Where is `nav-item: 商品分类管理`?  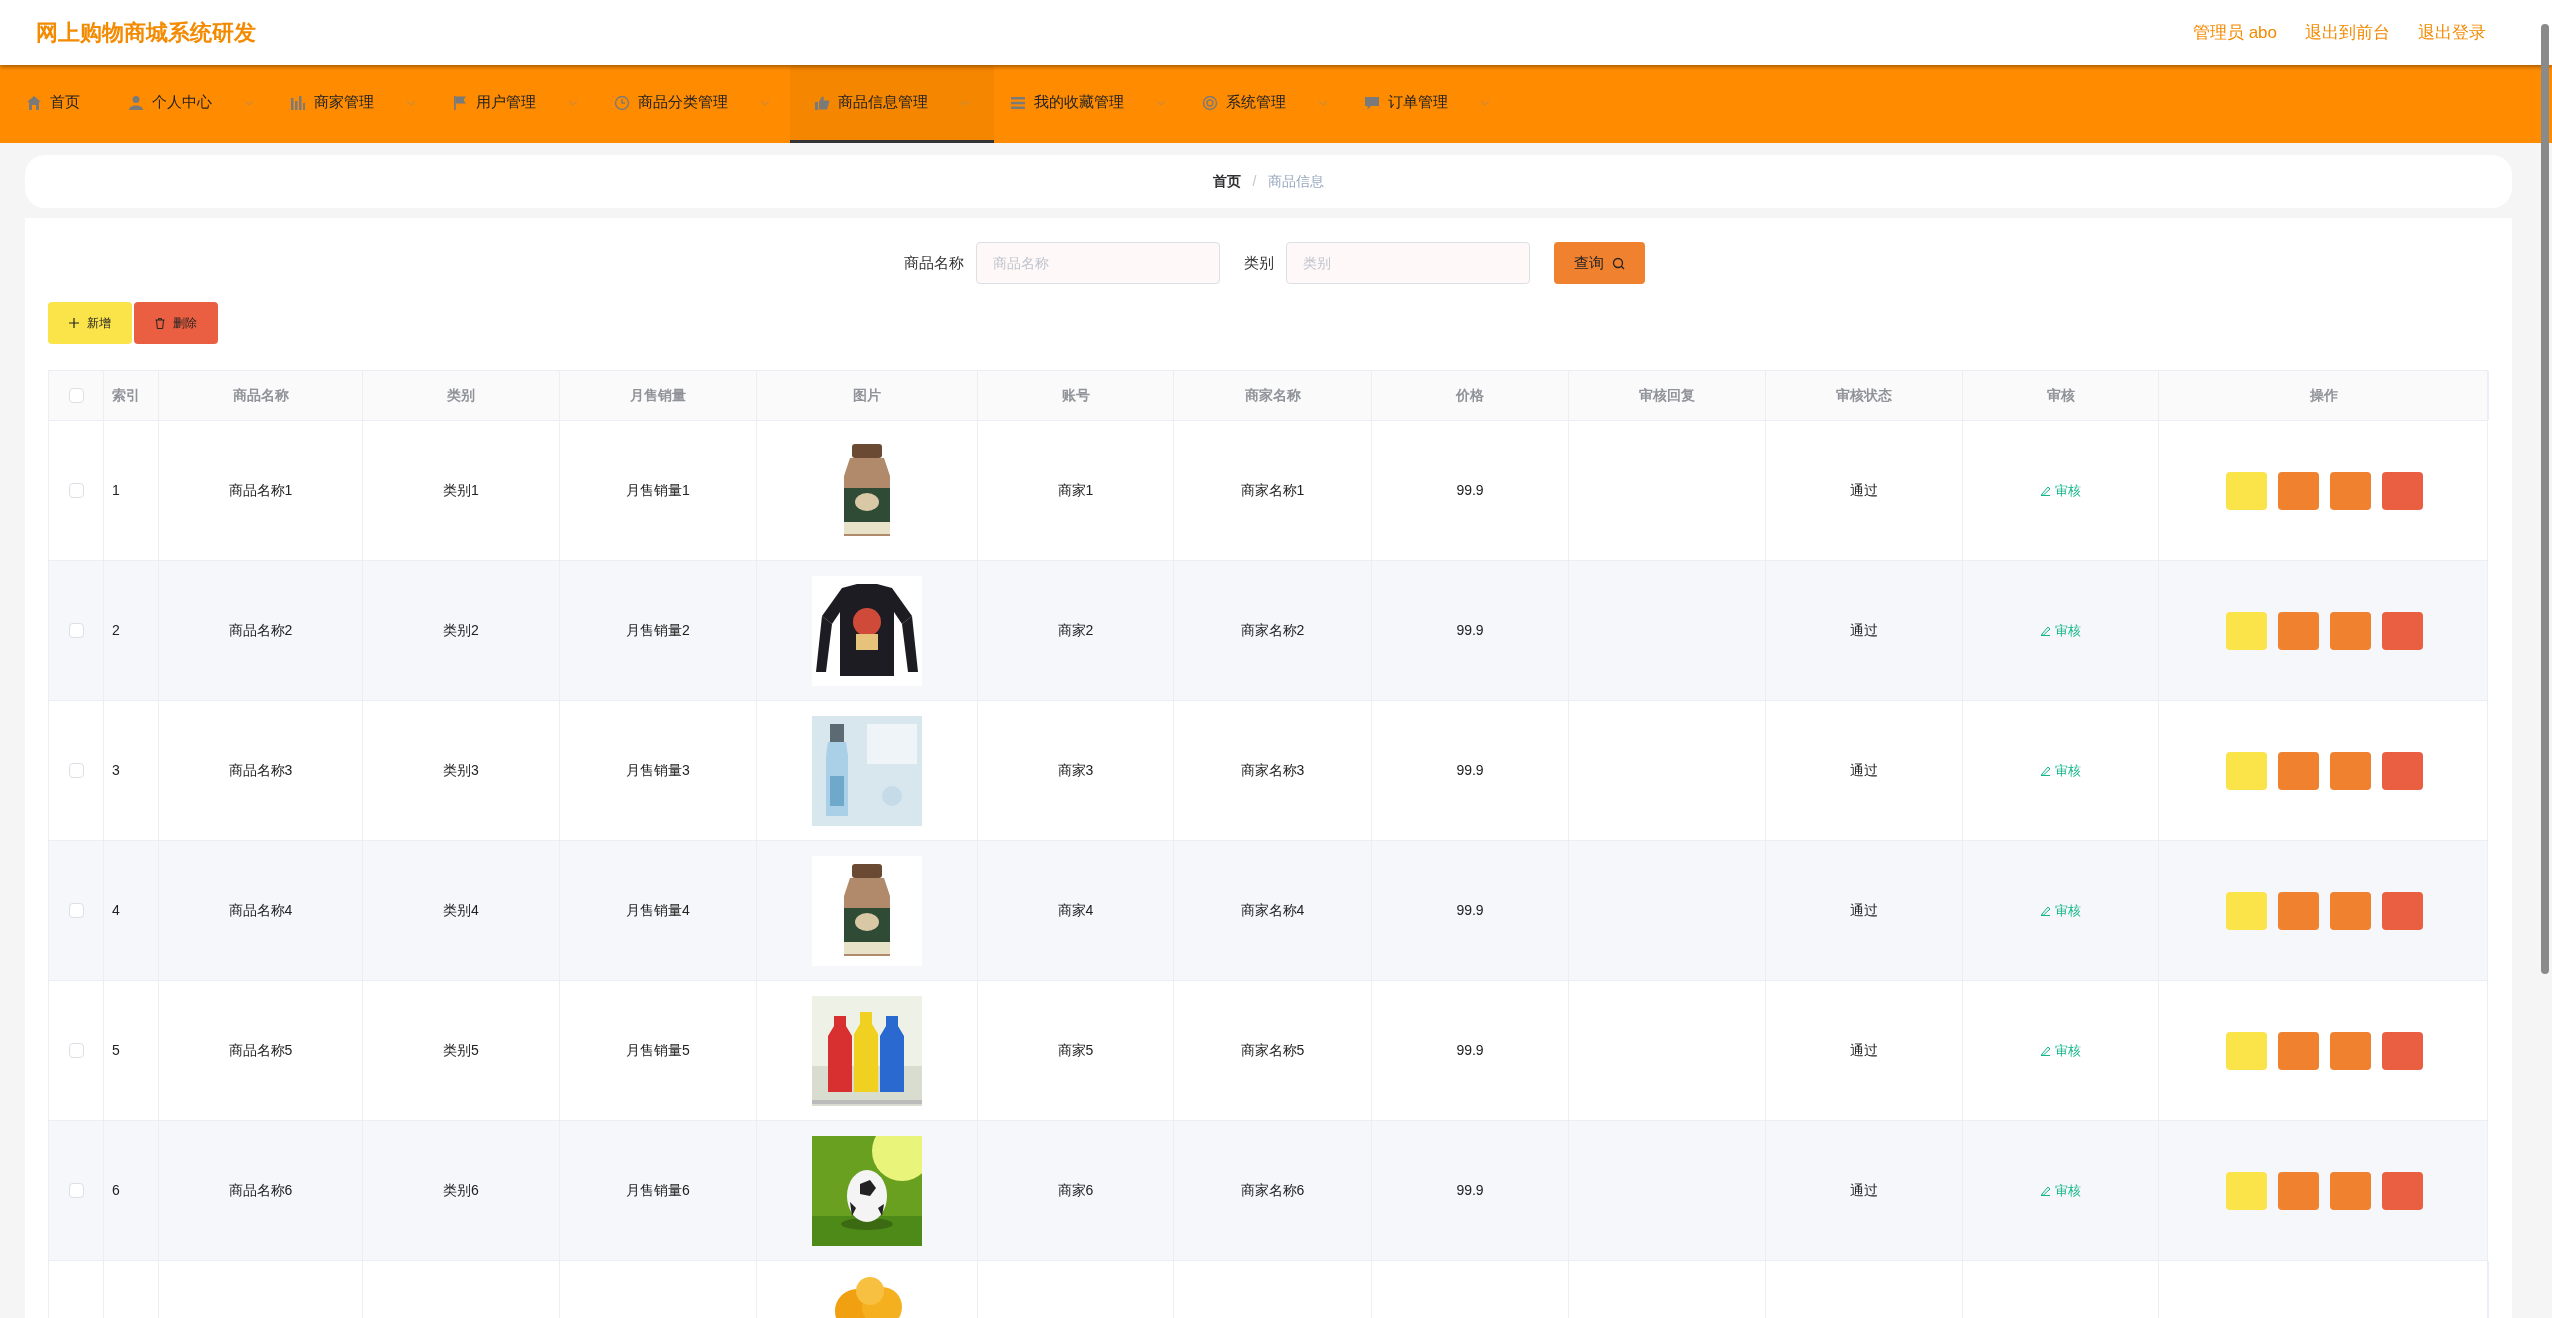
nav-item: 商品分类管理 is located at coordinates (694, 104).